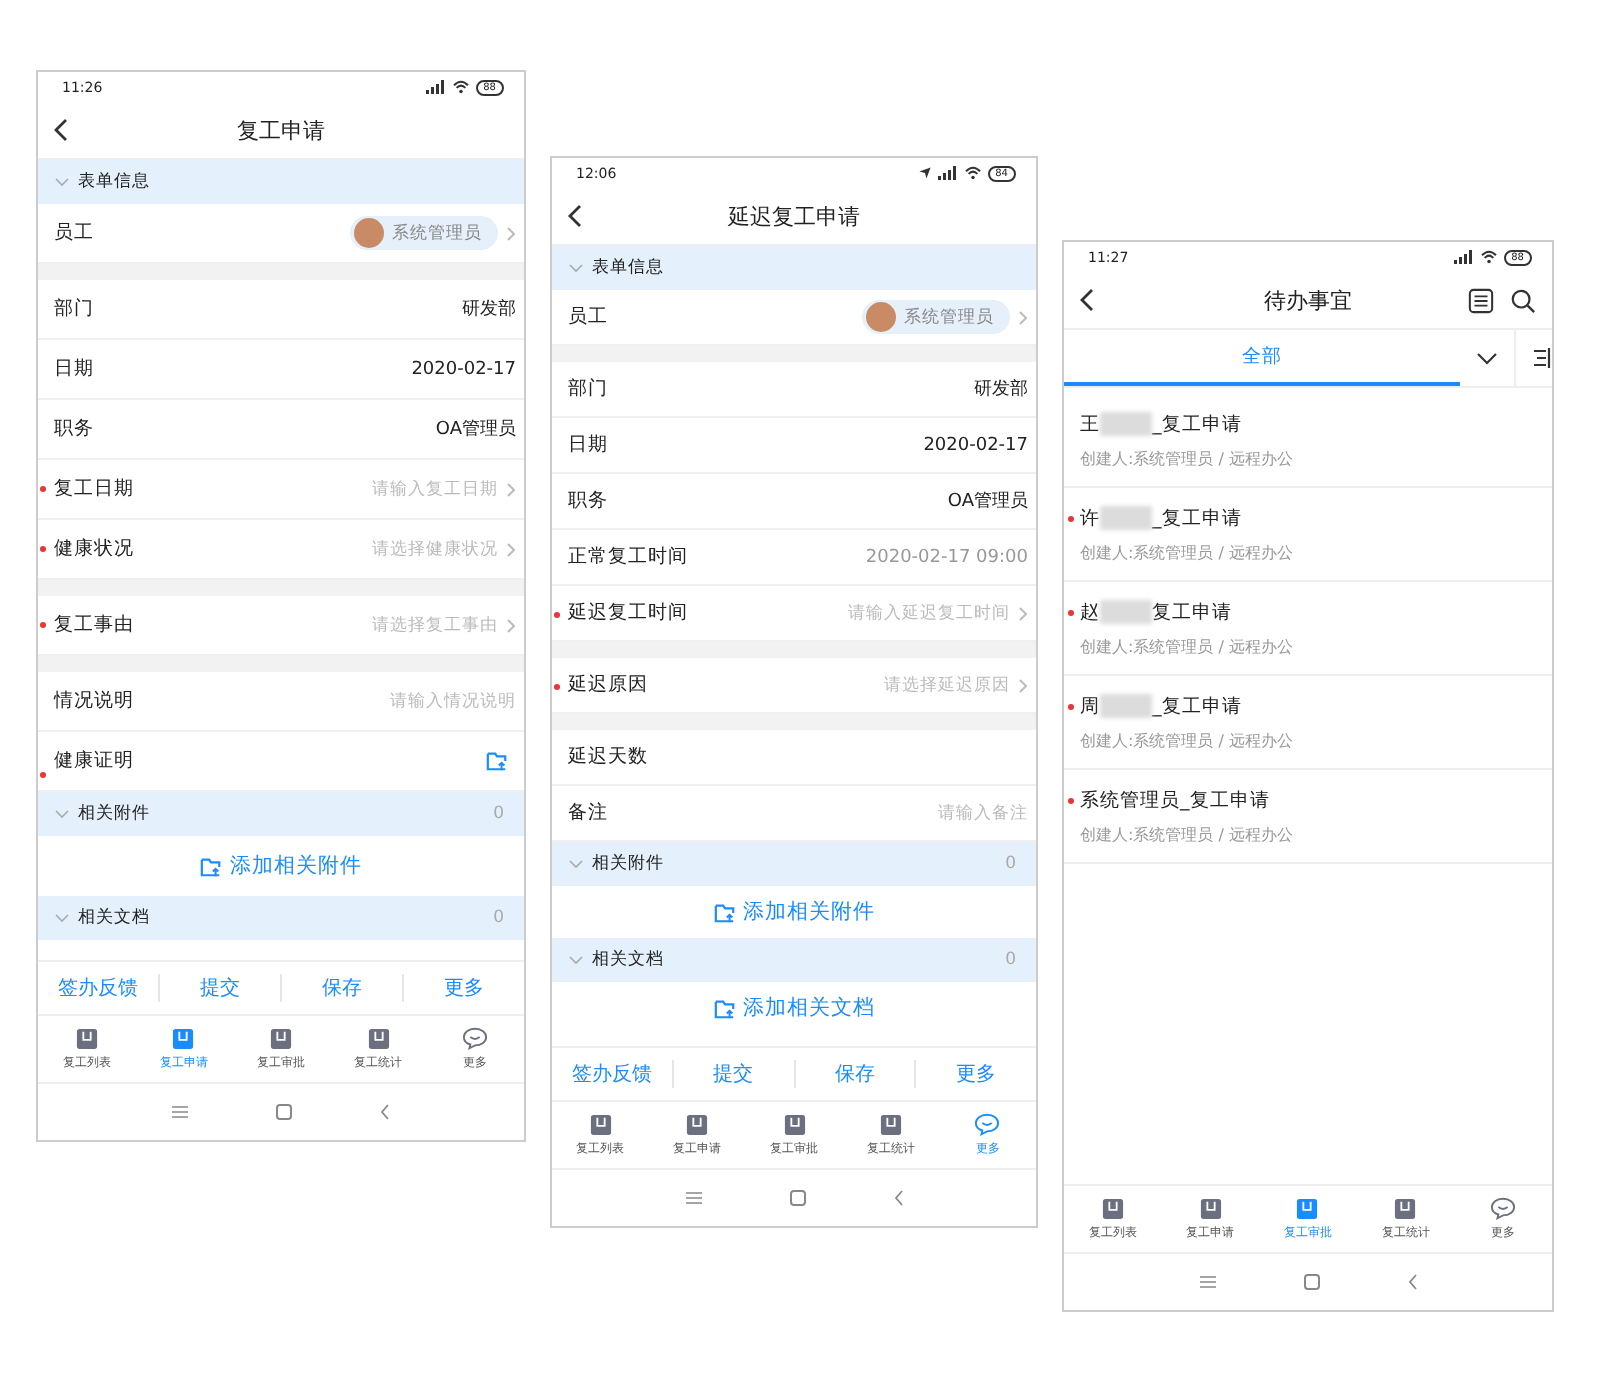  Describe the element at coordinates (1481, 300) in the screenshot. I see `list-icon` at that location.